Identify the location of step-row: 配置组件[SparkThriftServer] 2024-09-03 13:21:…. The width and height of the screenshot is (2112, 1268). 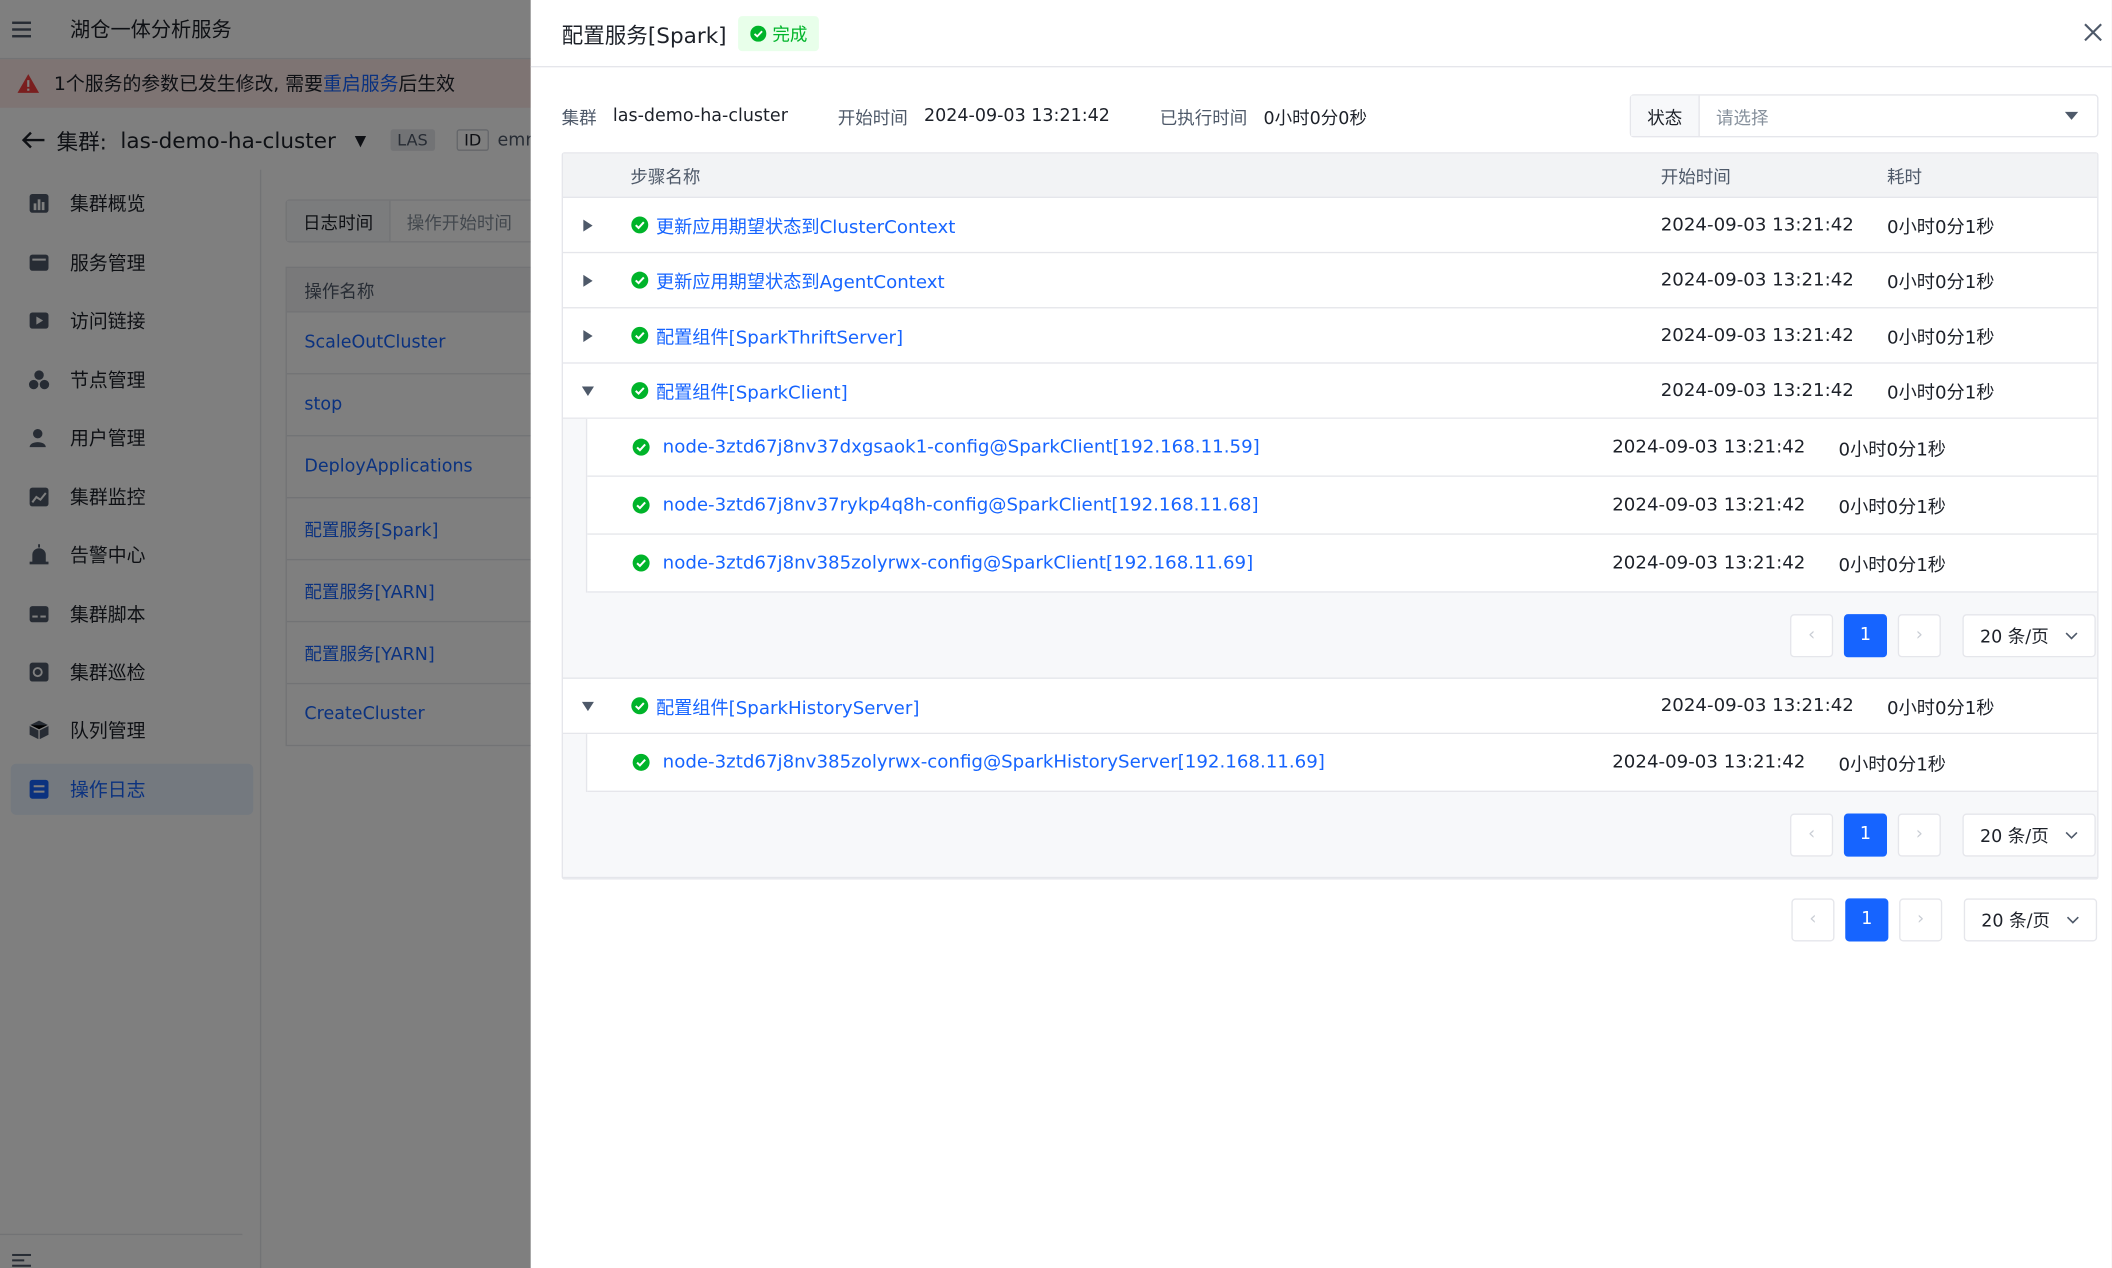
(1330, 336).